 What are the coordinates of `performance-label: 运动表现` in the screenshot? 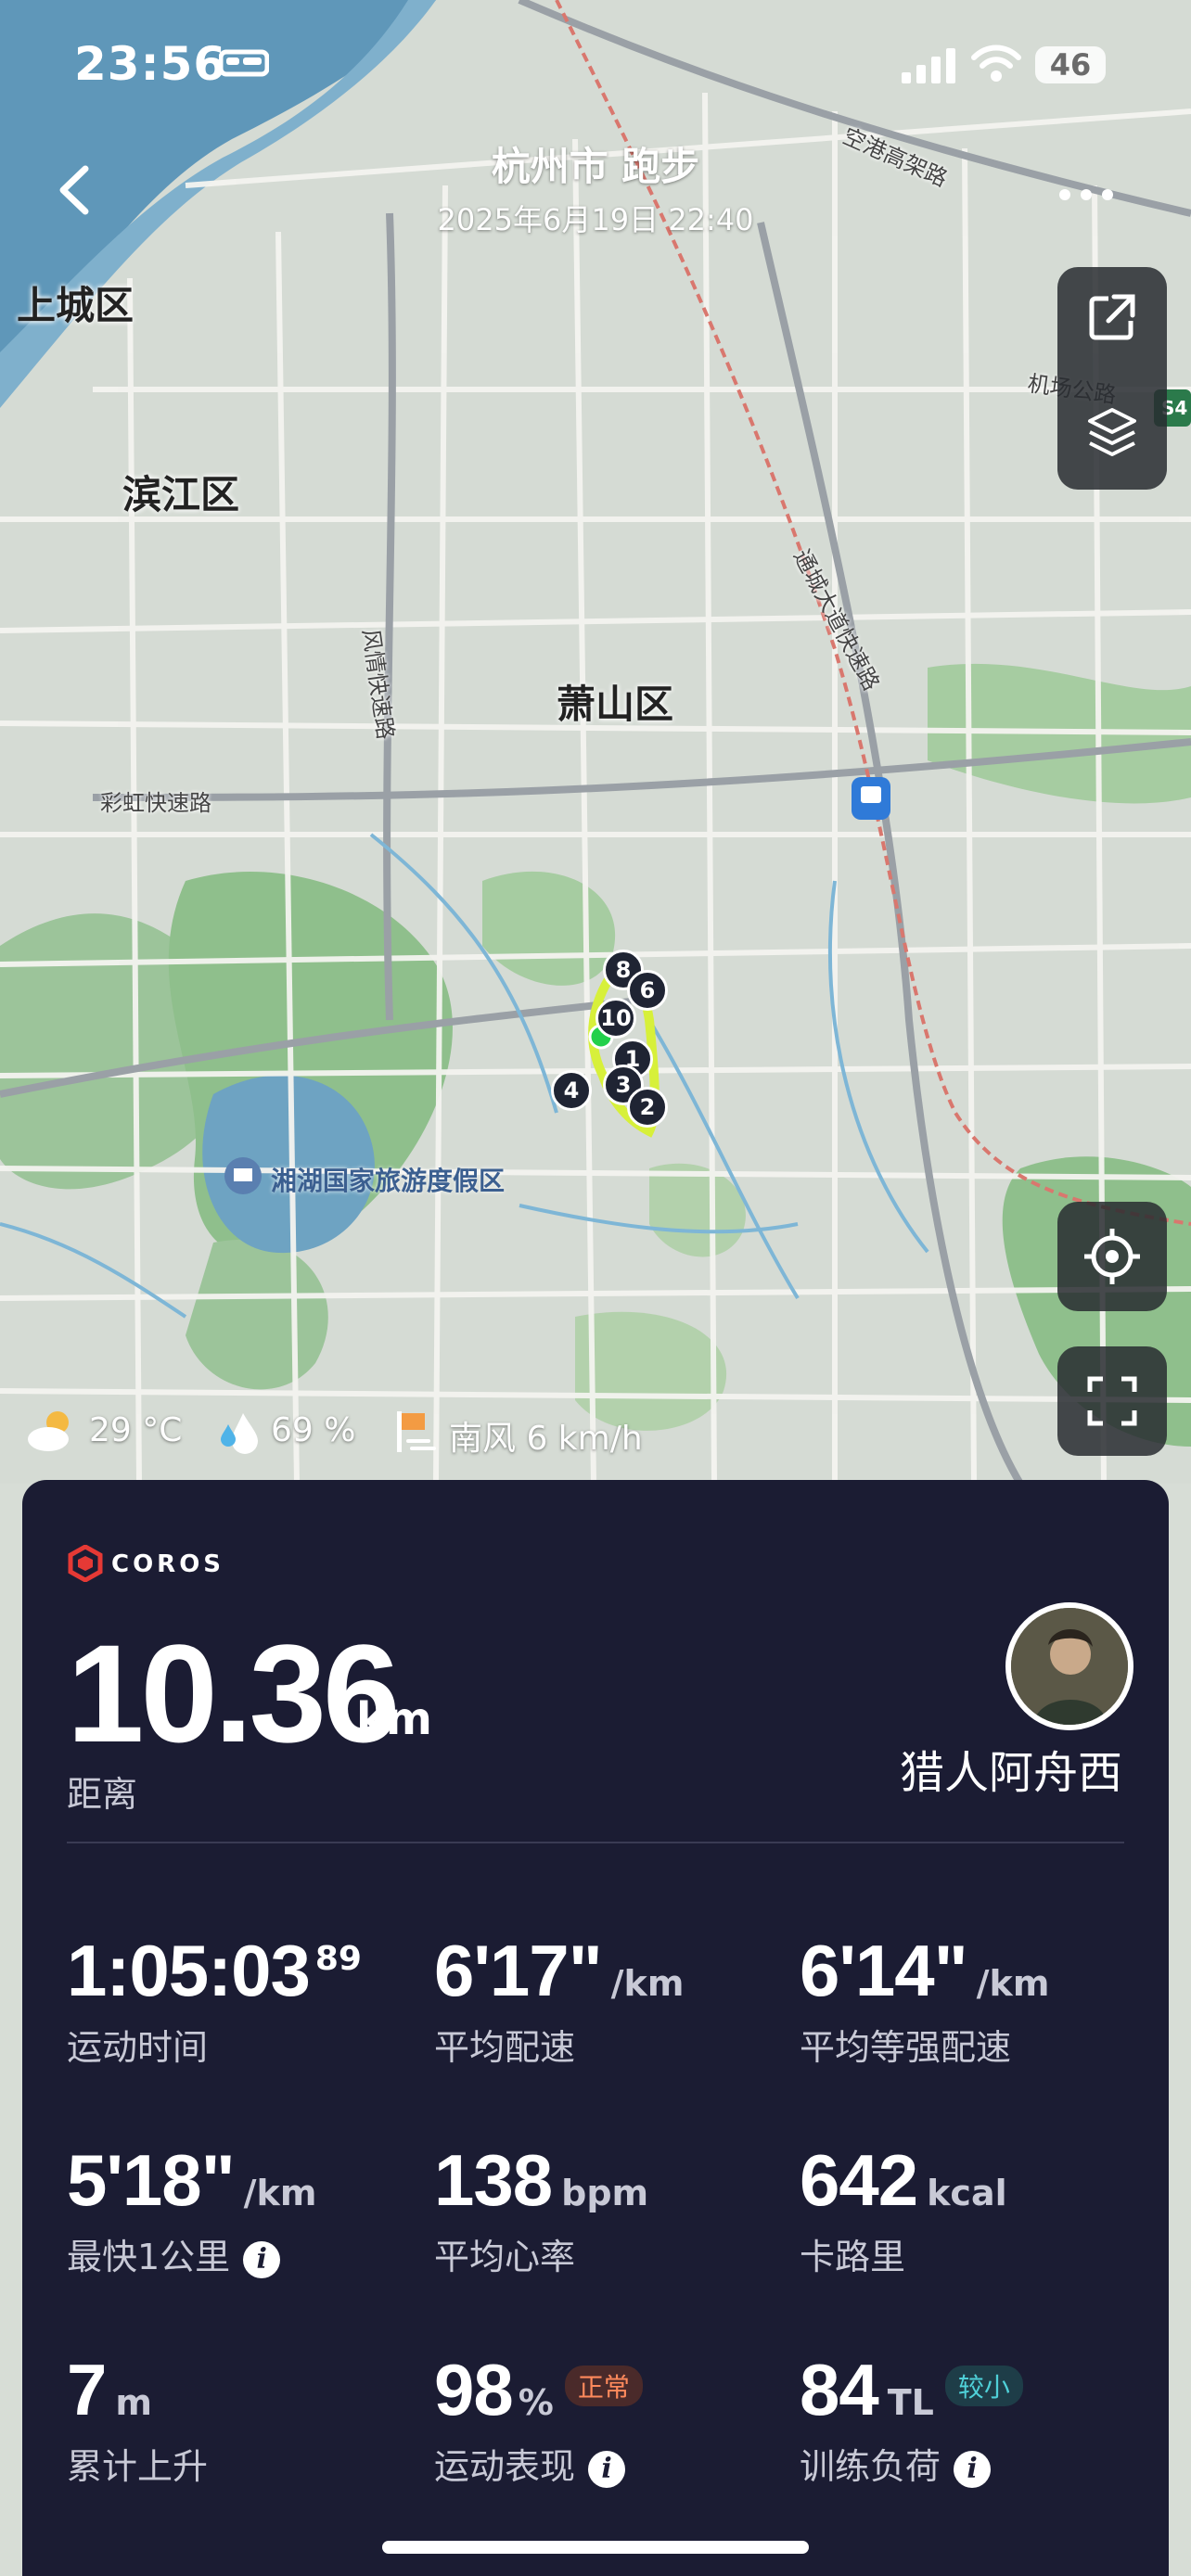 It's located at (505, 2466).